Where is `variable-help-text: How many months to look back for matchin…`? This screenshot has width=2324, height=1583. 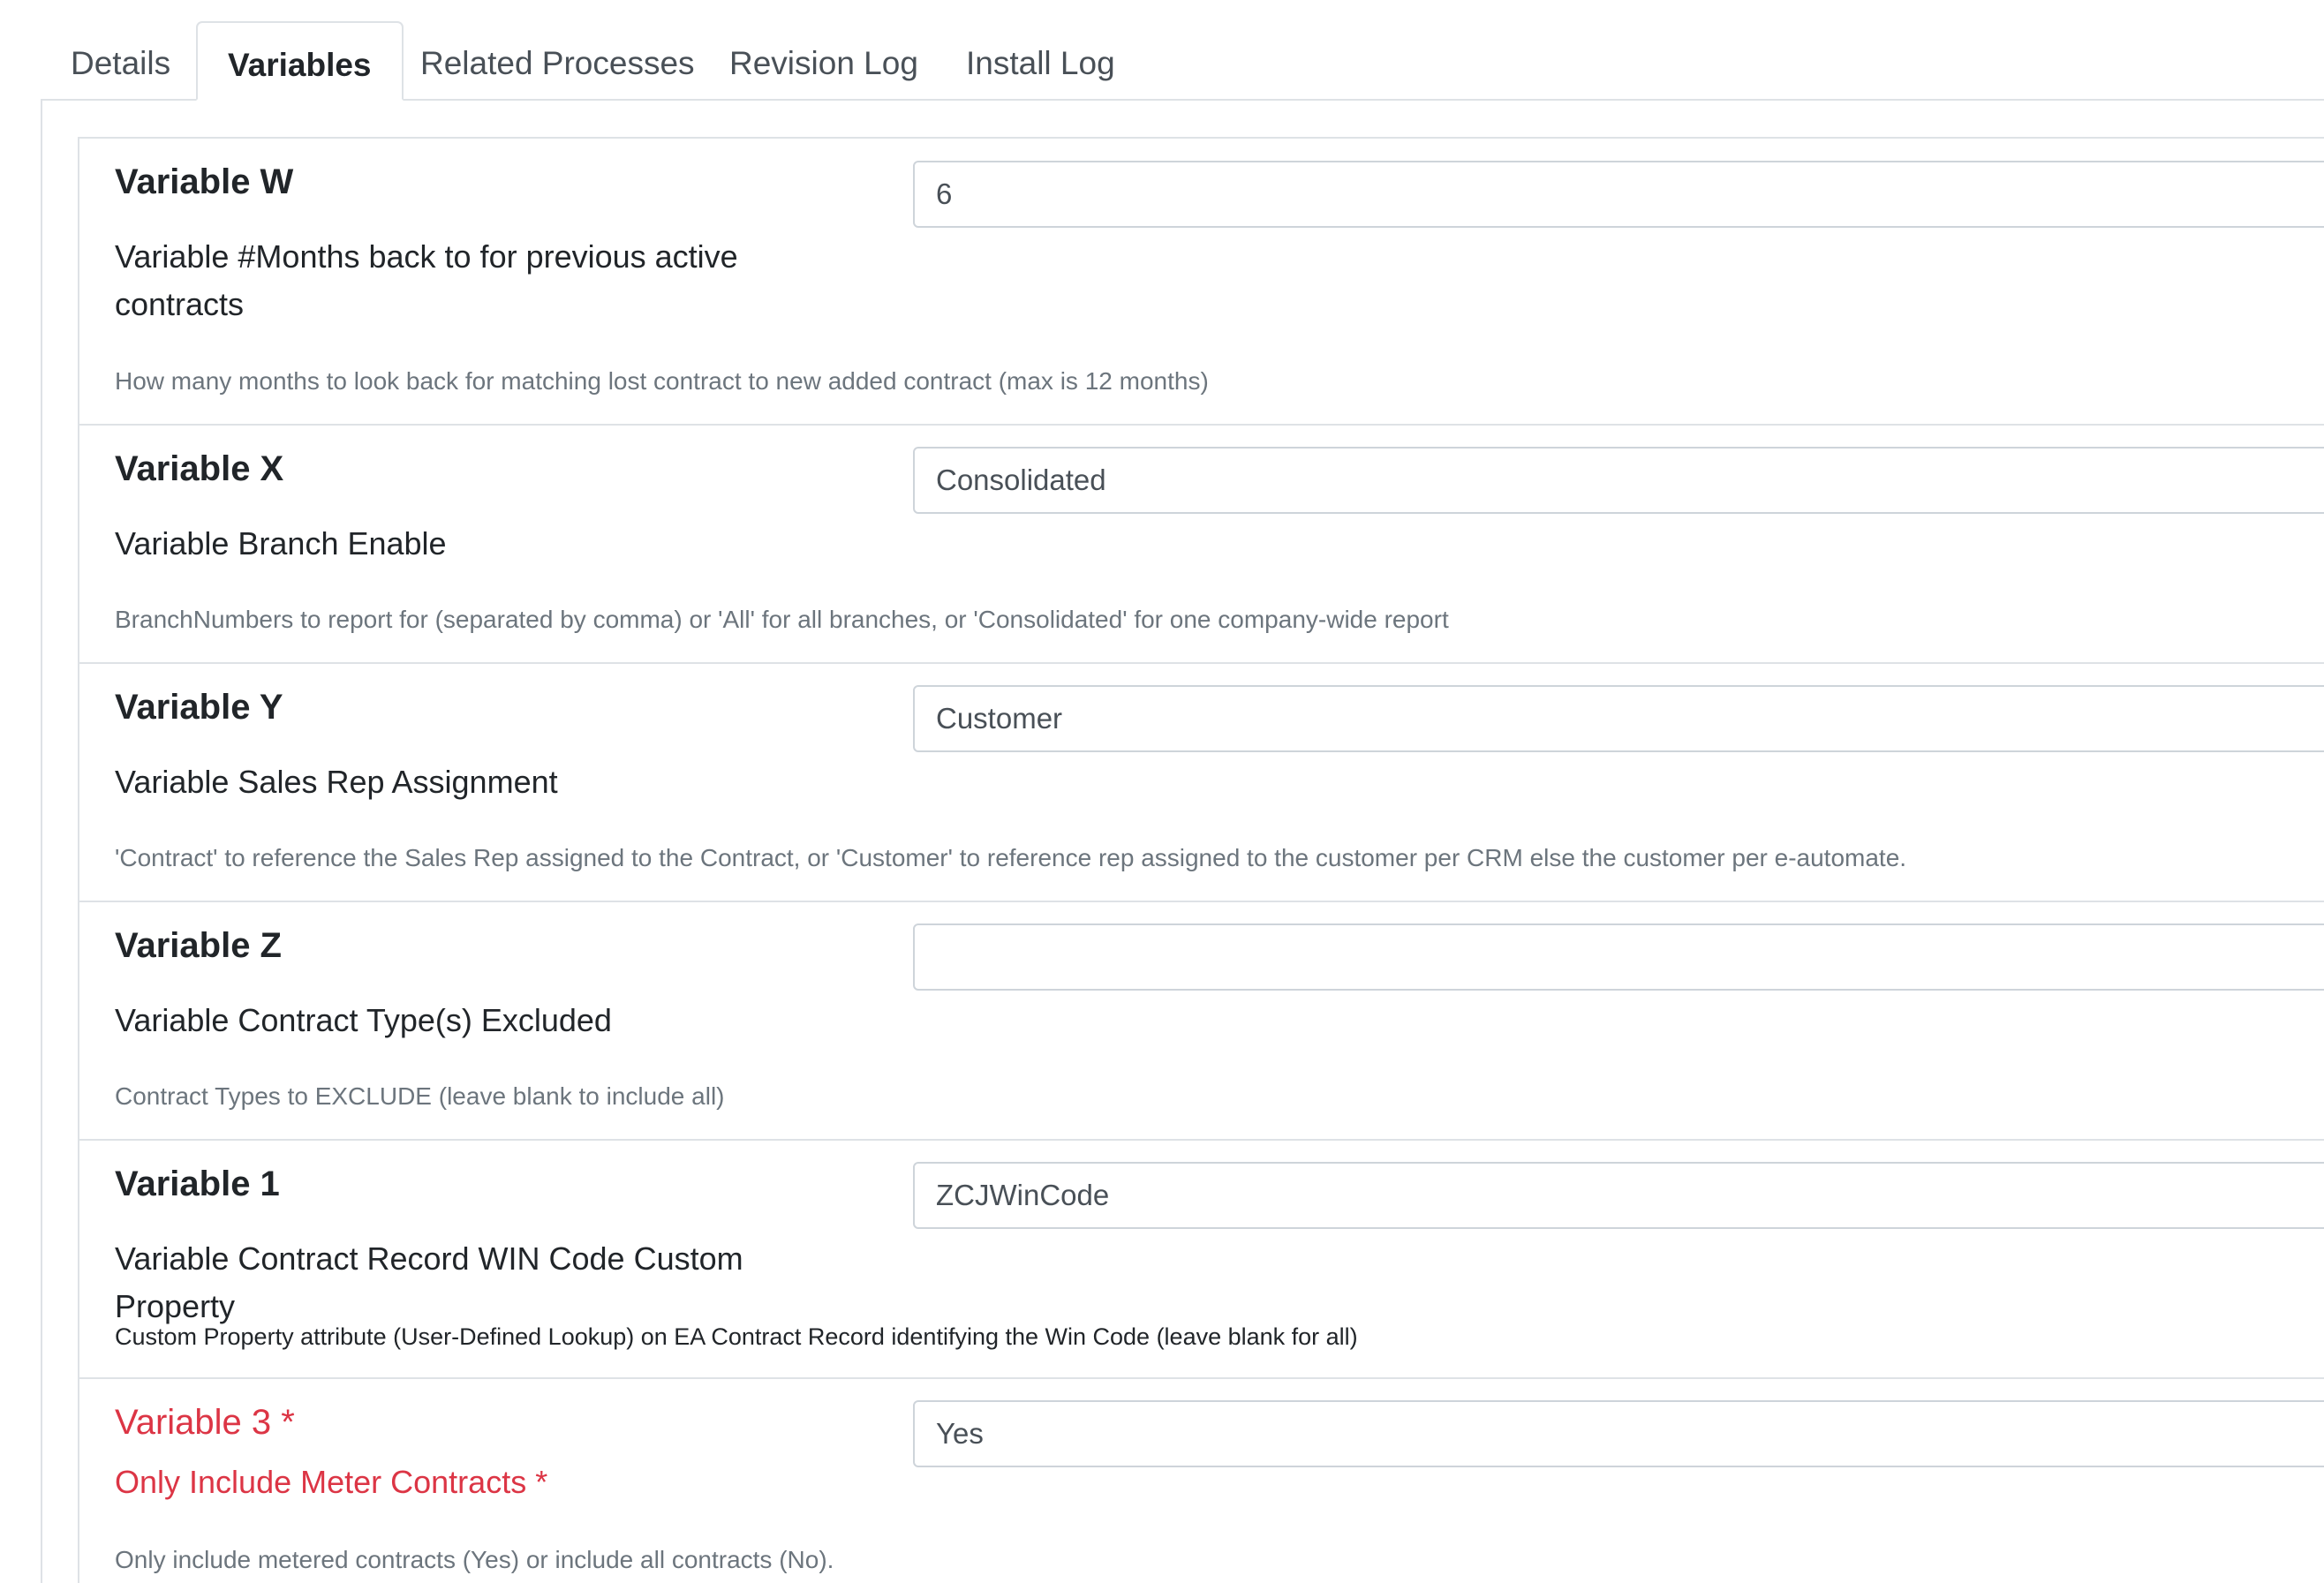 variable-help-text: How many months to look back for matchin… is located at coordinates (662, 381).